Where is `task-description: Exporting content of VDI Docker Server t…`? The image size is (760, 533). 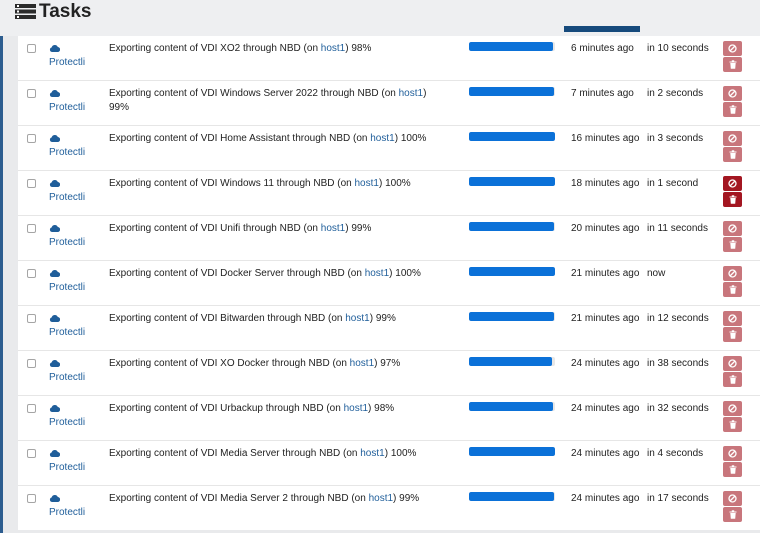
task-description: Exporting content of VDI Docker Server t… is located at coordinates (279, 274).